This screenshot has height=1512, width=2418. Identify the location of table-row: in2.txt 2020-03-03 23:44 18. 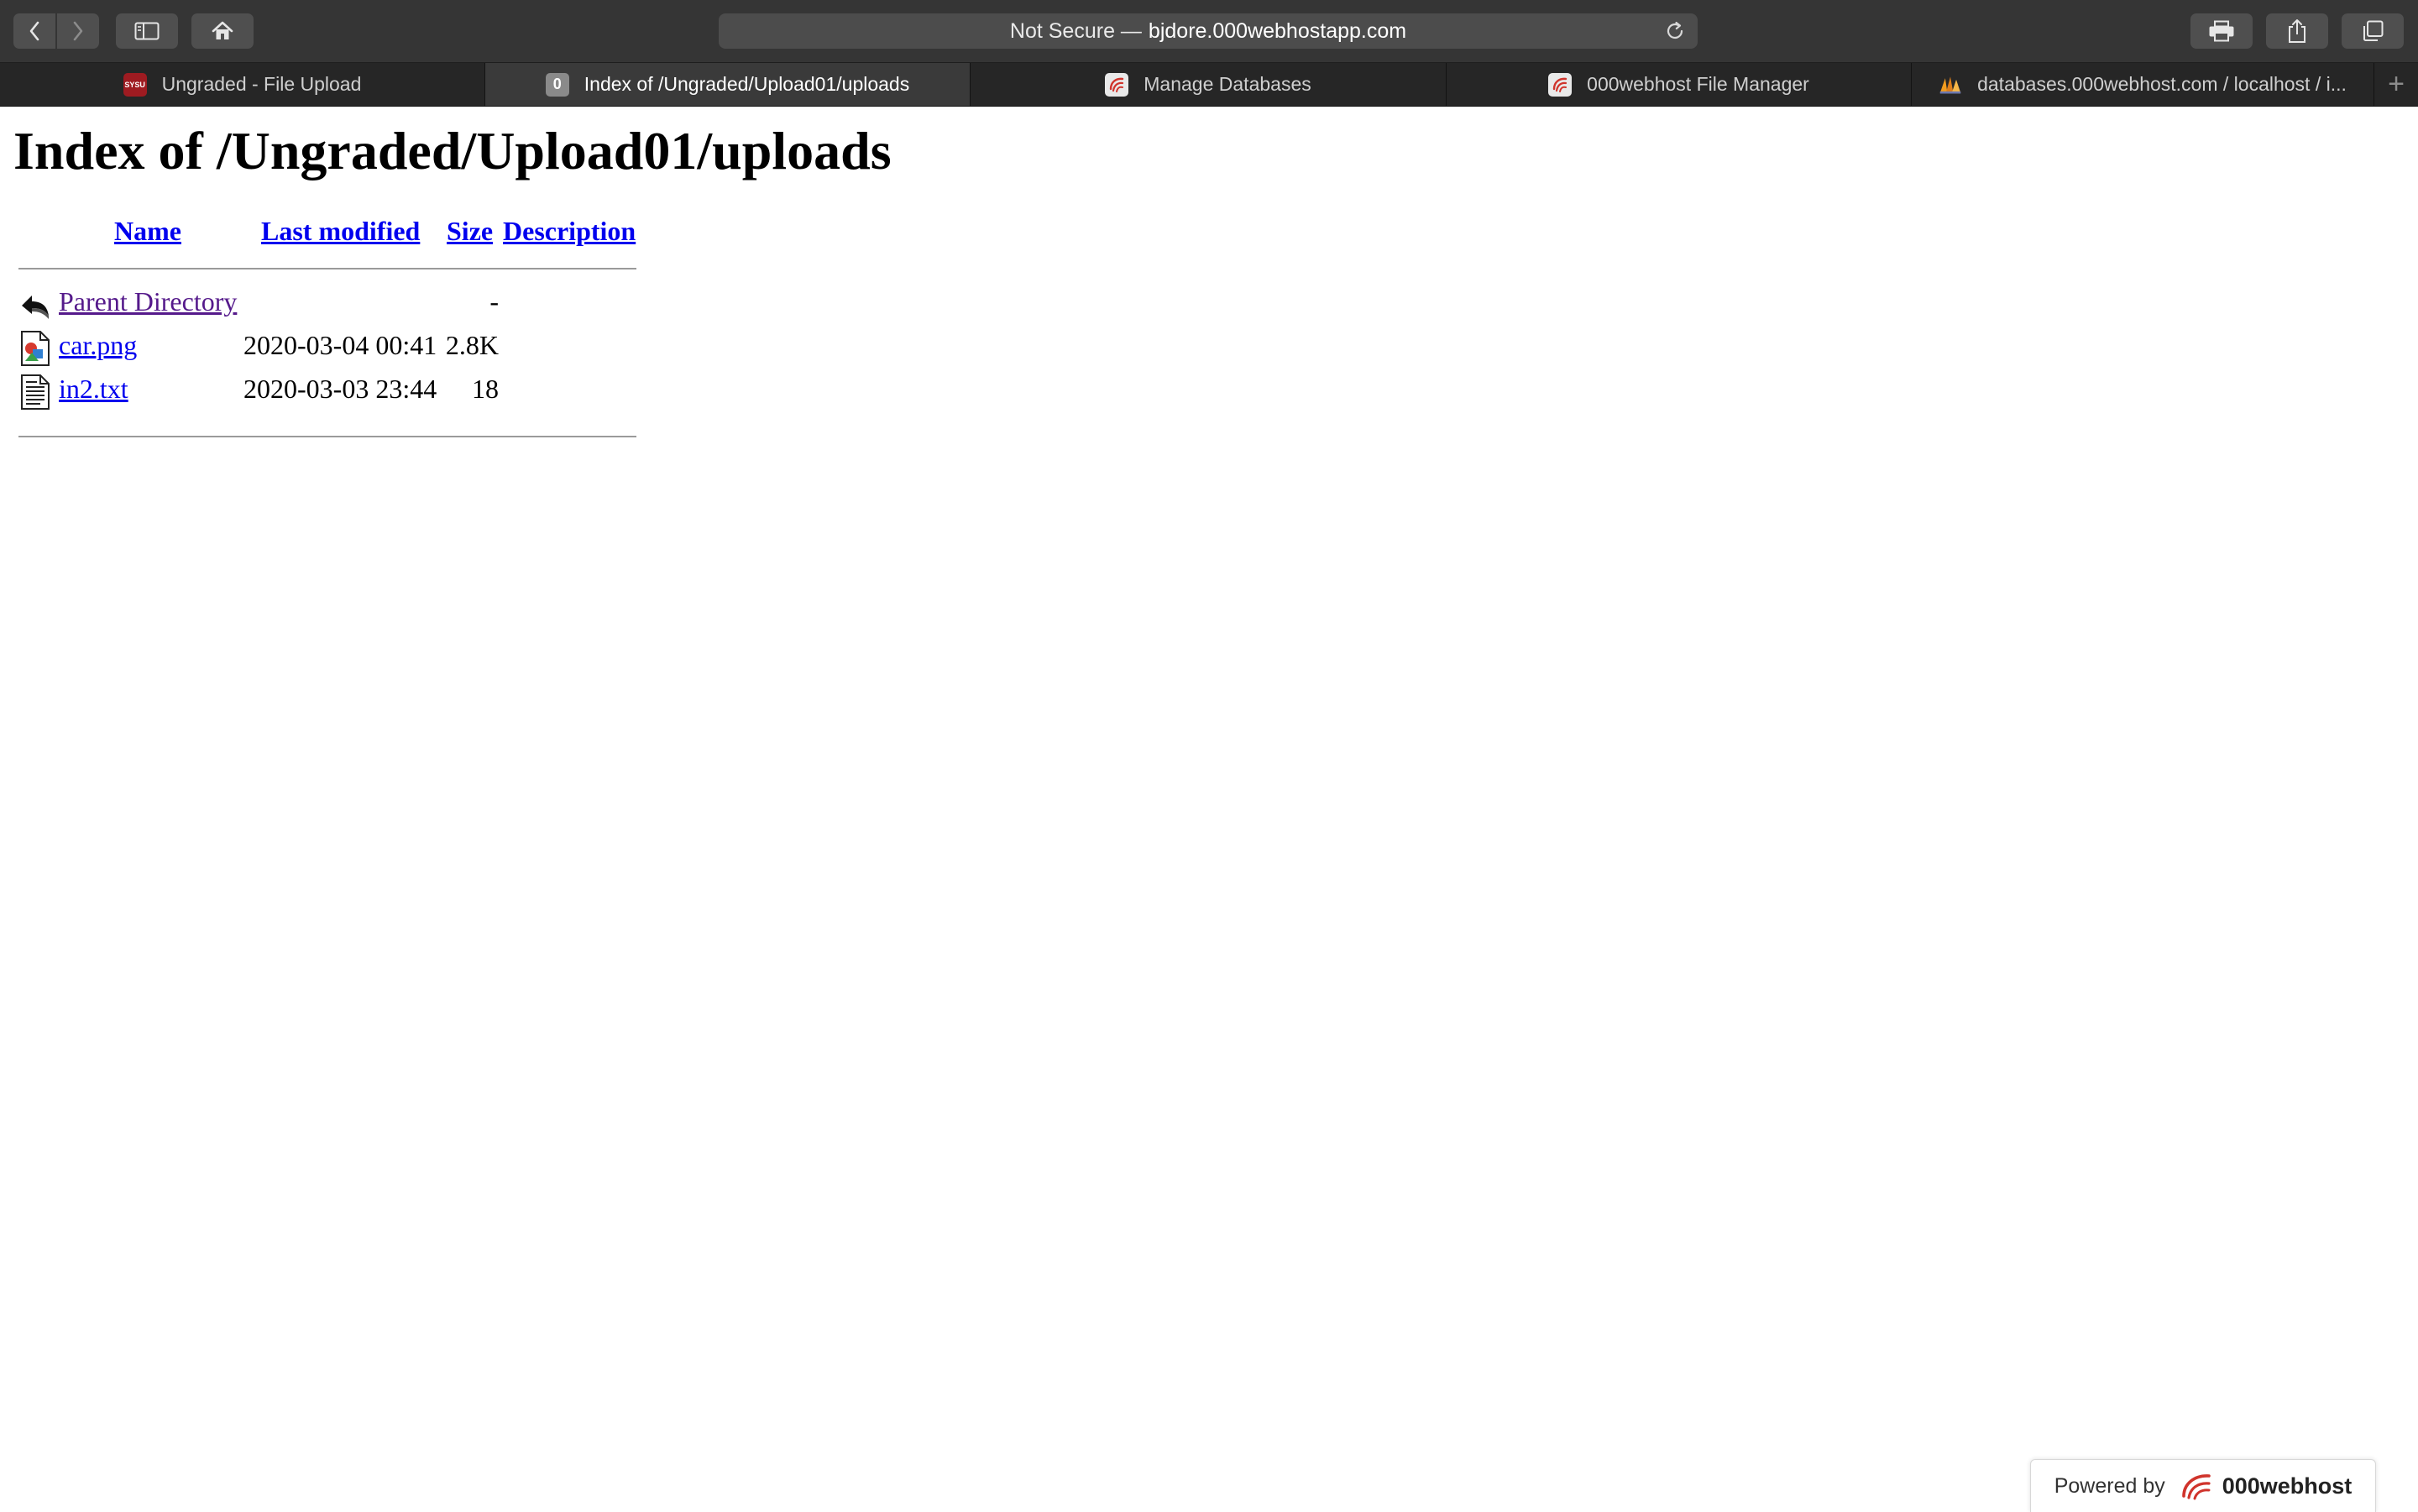
(326, 394).